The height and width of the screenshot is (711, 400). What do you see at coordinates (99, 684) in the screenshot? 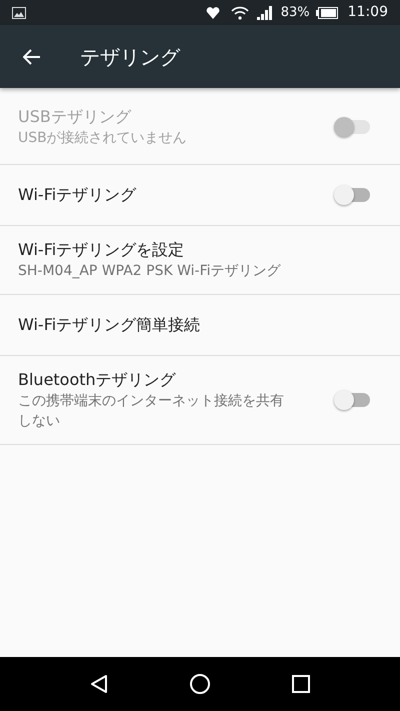
I see `back-icon` at bounding box center [99, 684].